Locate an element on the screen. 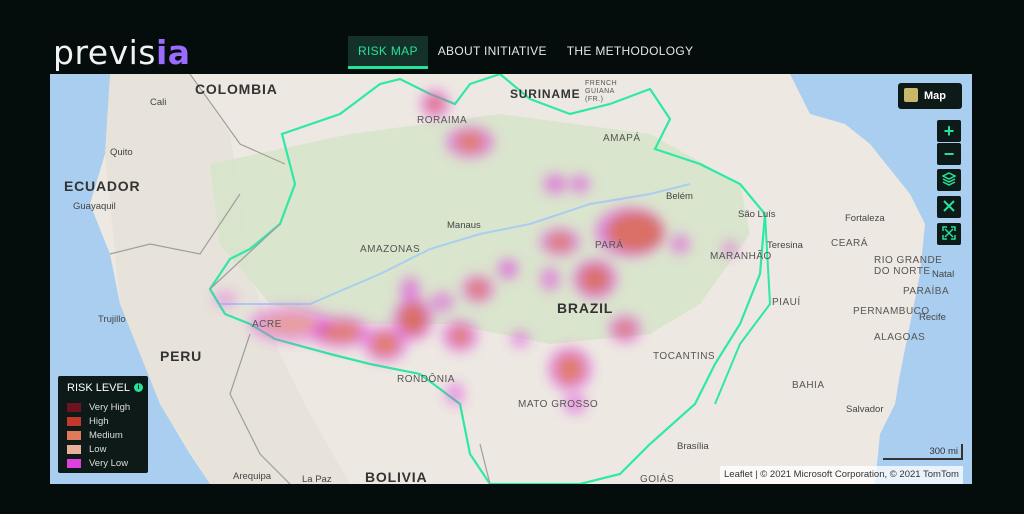  label-maranhao: MARANHÃO is located at coordinates (741, 256).